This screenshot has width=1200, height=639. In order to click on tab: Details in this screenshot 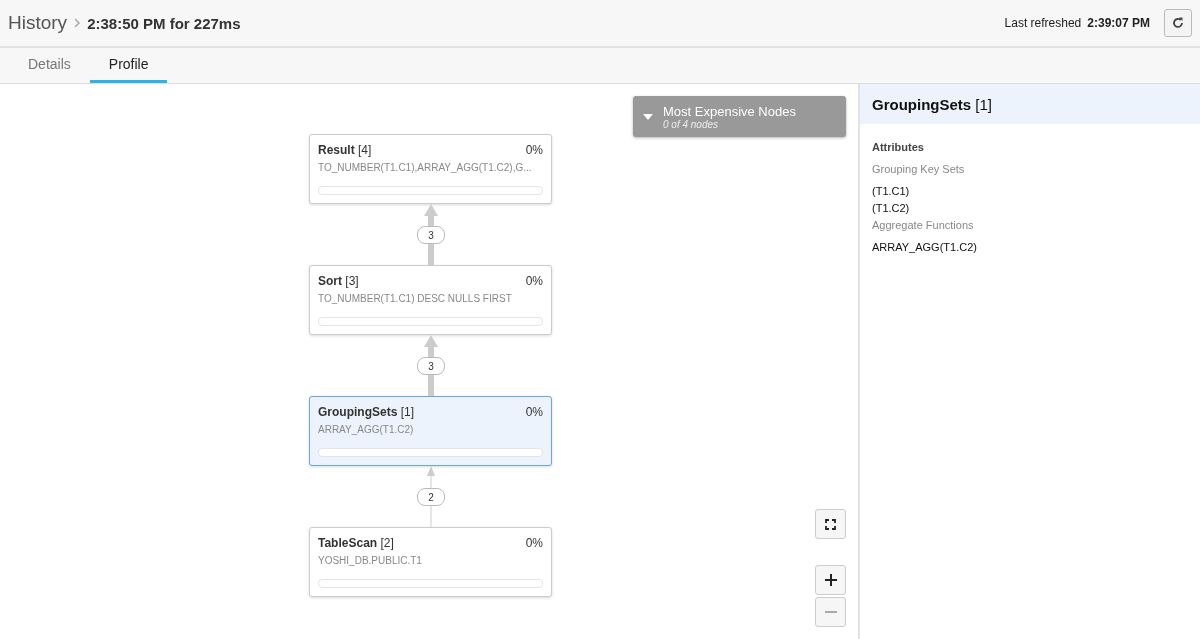, I will do `click(49, 65)`.